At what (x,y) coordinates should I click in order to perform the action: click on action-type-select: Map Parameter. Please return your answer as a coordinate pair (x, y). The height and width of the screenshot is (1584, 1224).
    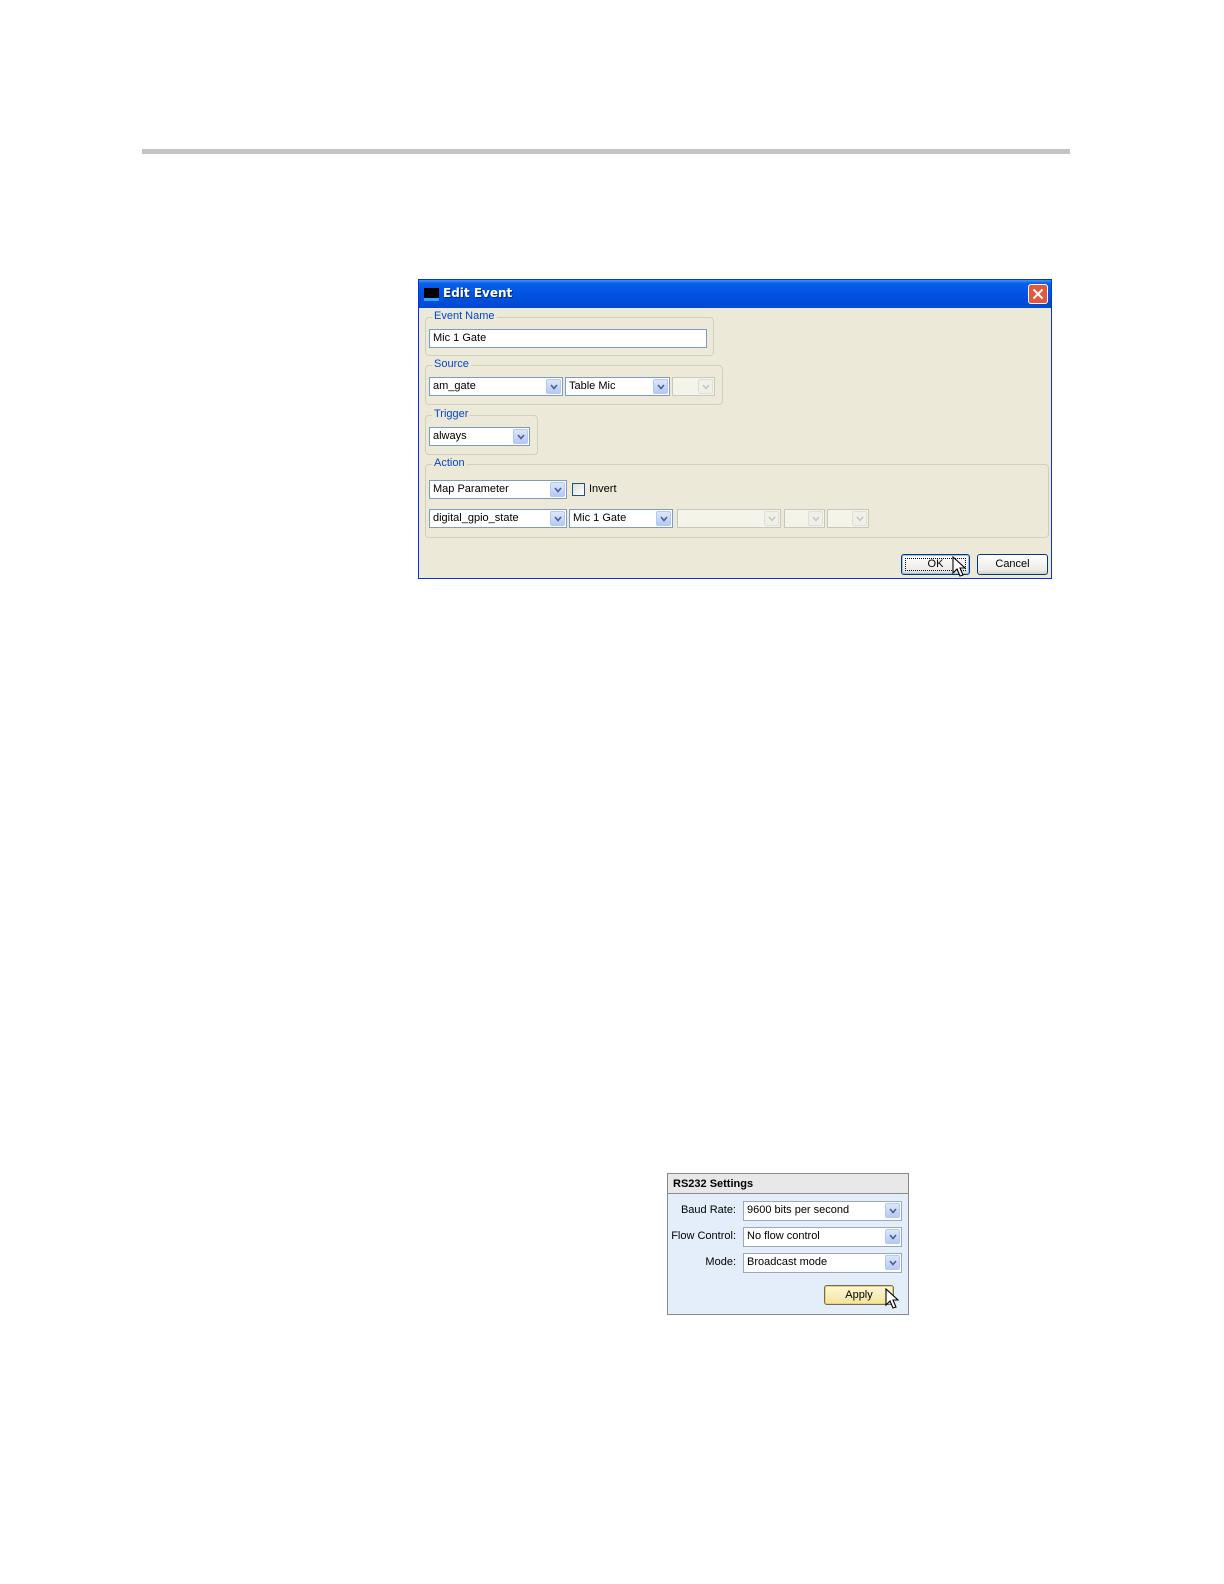
    Looking at the image, I should click on (498, 489).